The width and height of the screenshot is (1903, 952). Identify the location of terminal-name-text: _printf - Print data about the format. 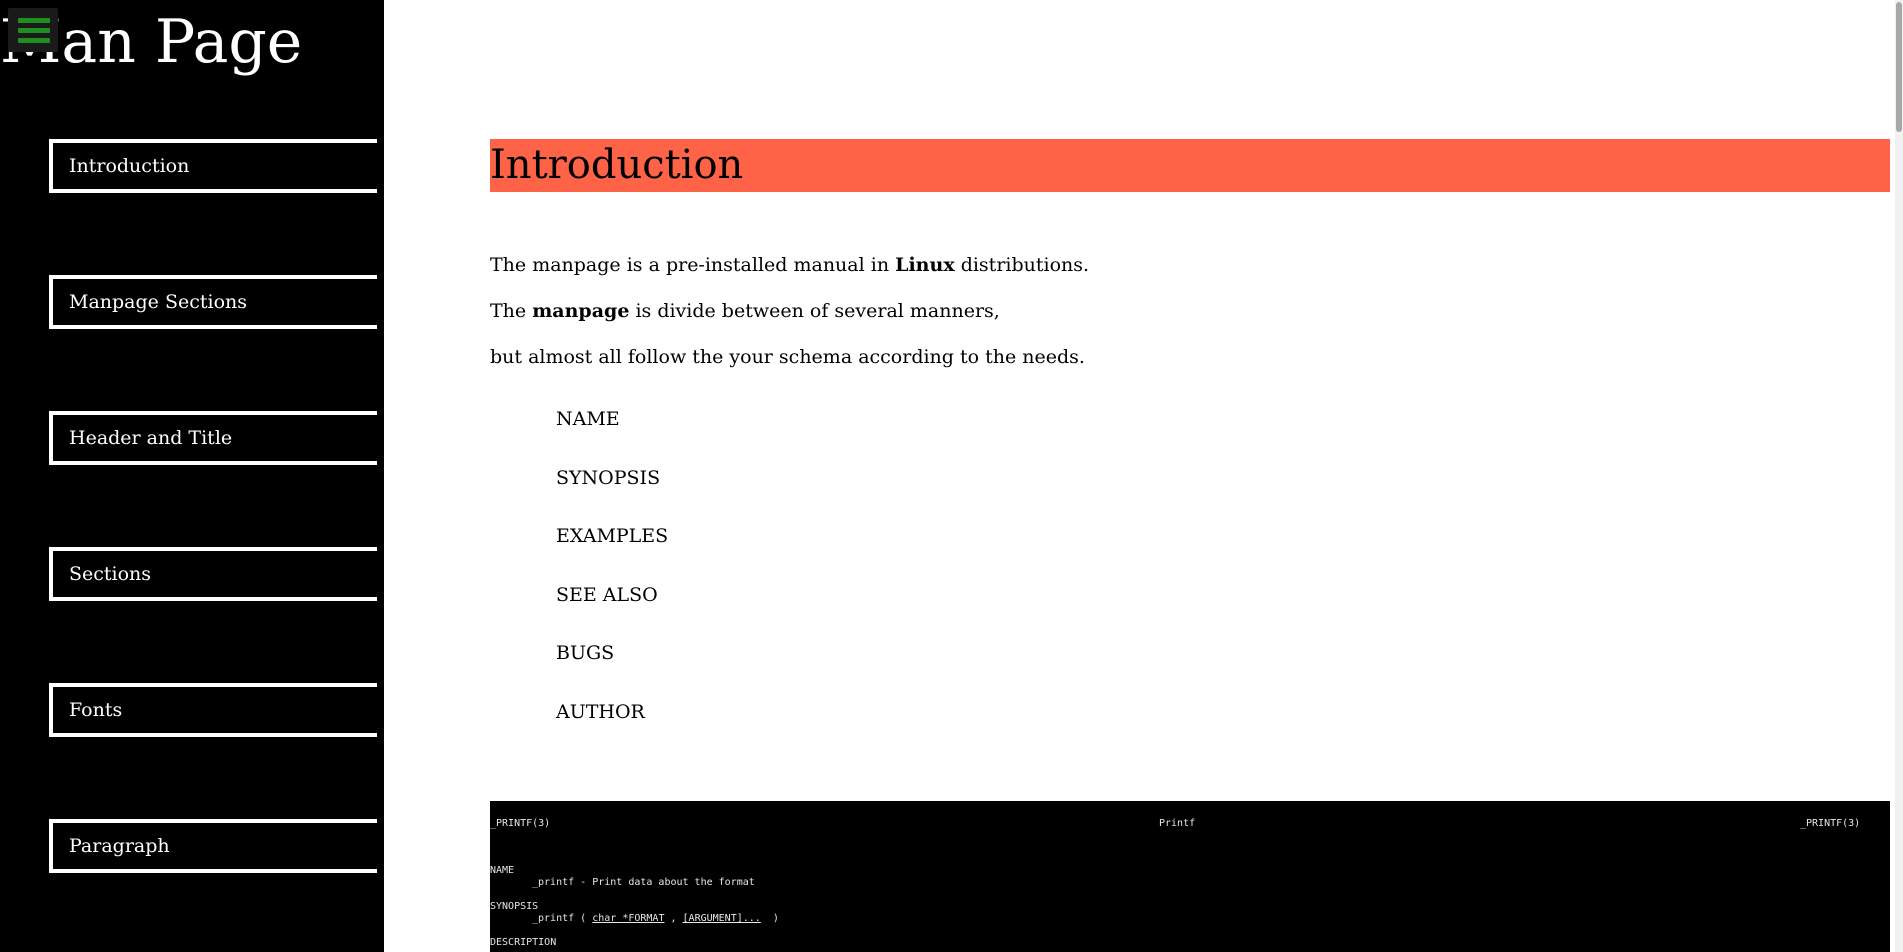
(643, 882).